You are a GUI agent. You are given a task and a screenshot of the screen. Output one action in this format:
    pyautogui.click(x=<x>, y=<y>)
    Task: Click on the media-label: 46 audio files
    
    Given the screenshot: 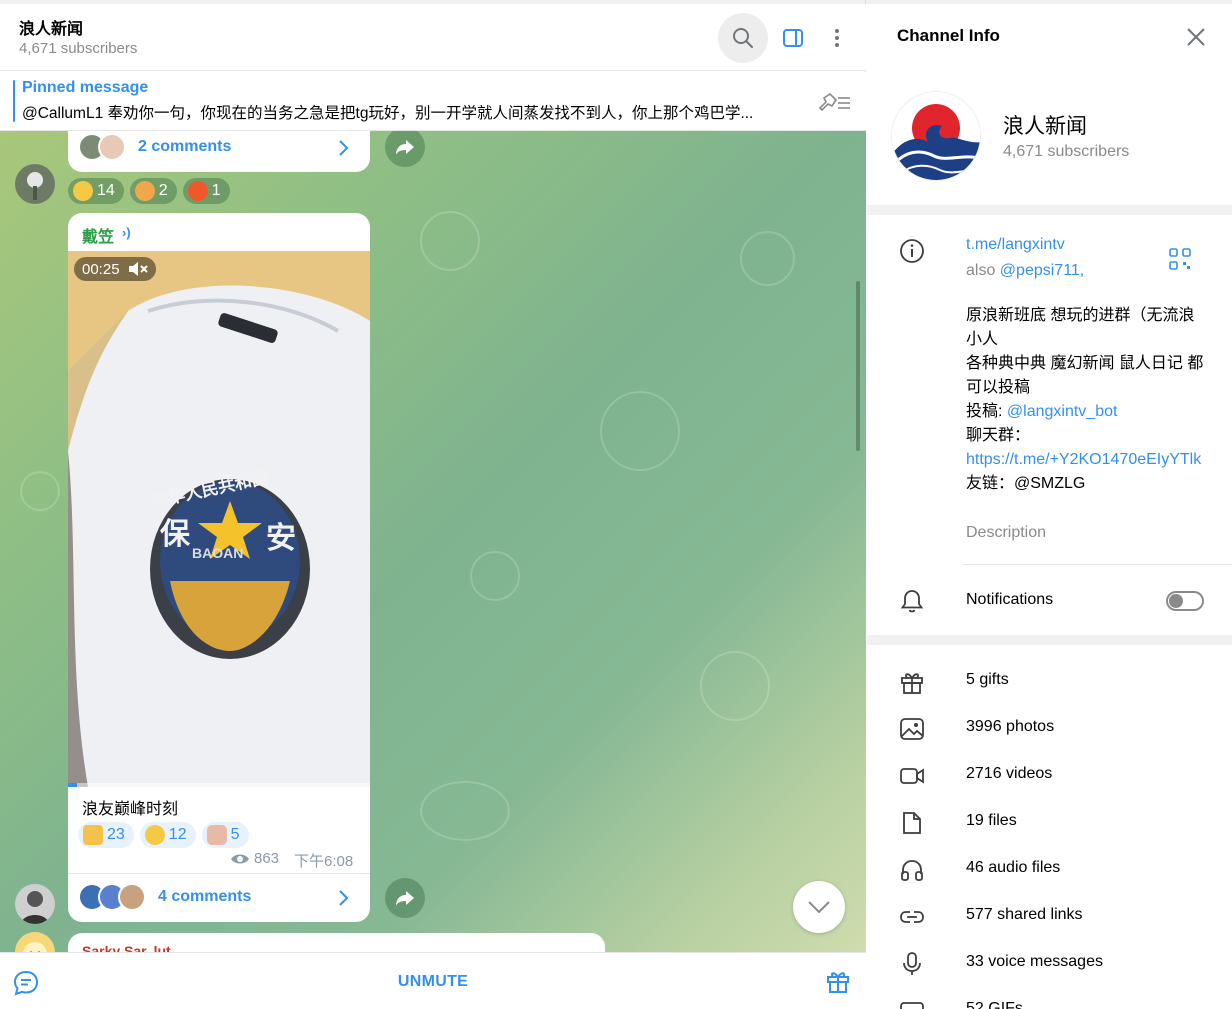 What is the action you would take?
    pyautogui.click(x=1013, y=867)
    